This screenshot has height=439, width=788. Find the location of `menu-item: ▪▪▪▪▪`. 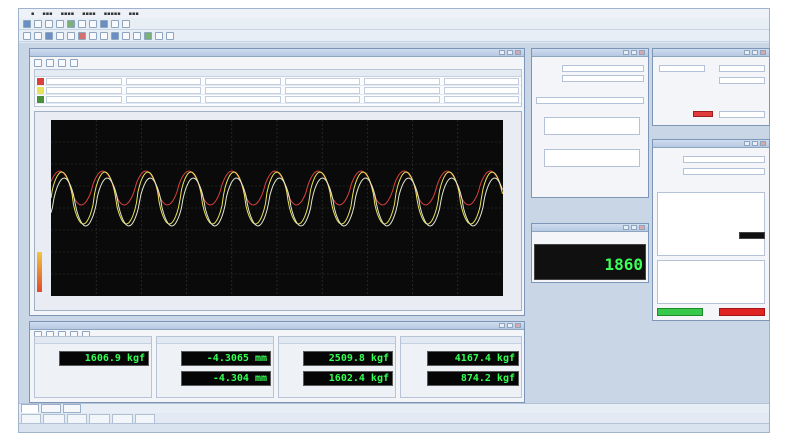

menu-item: ▪▪▪▪▪ is located at coordinates (112, 14).